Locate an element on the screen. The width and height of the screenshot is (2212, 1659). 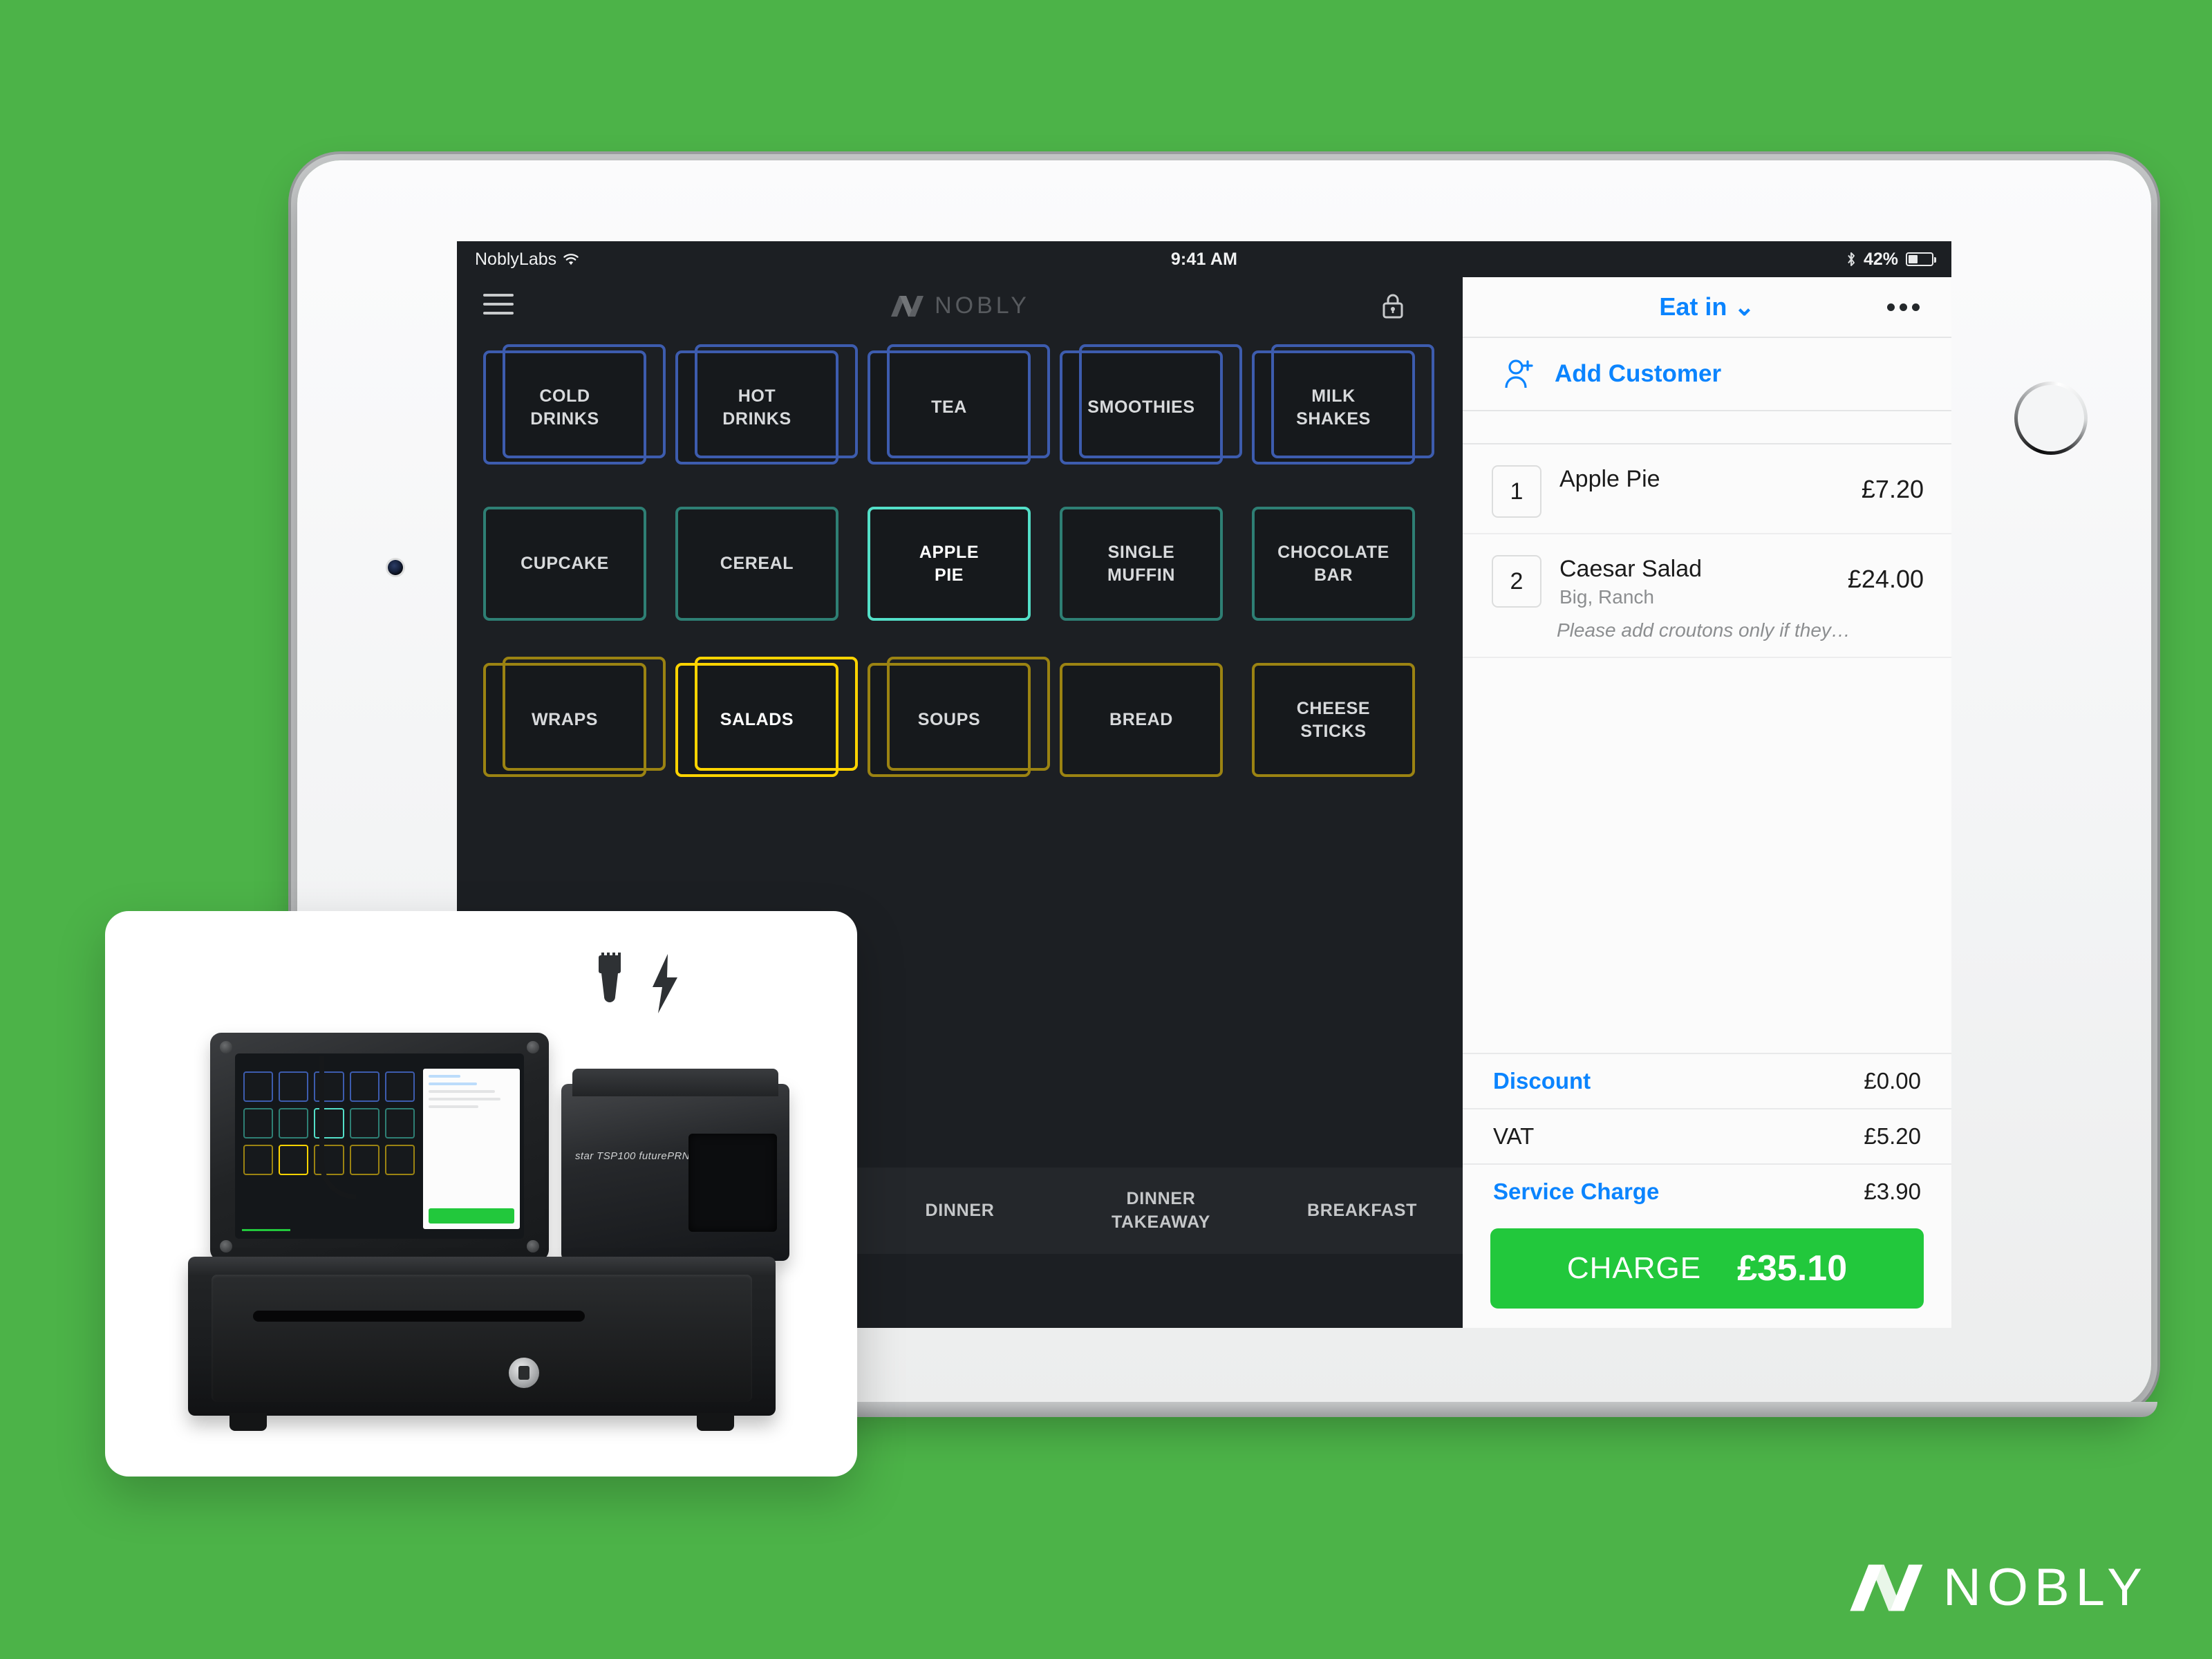
status-bar: NoblyLabs 9:41 AM 42% is located at coordinates (1204, 259).